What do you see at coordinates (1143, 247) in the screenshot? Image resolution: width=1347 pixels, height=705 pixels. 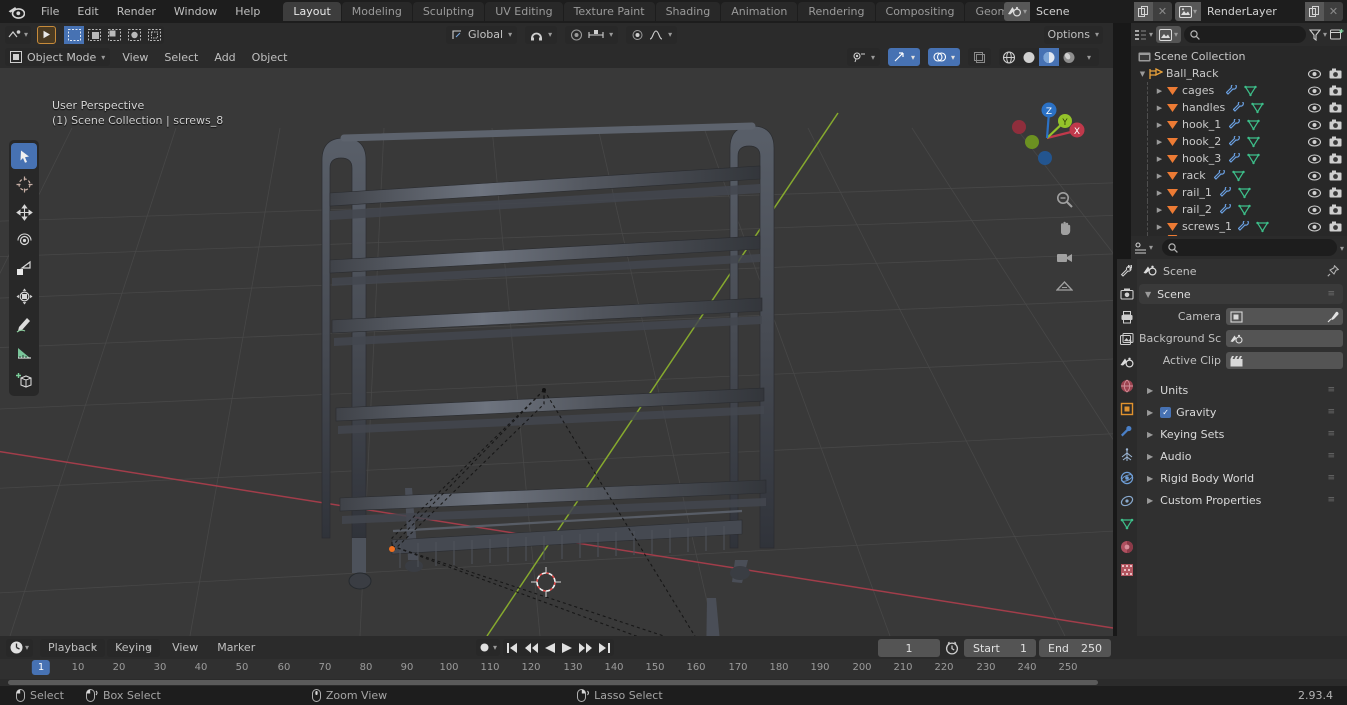 I see `properties-editor-type: ▾` at bounding box center [1143, 247].